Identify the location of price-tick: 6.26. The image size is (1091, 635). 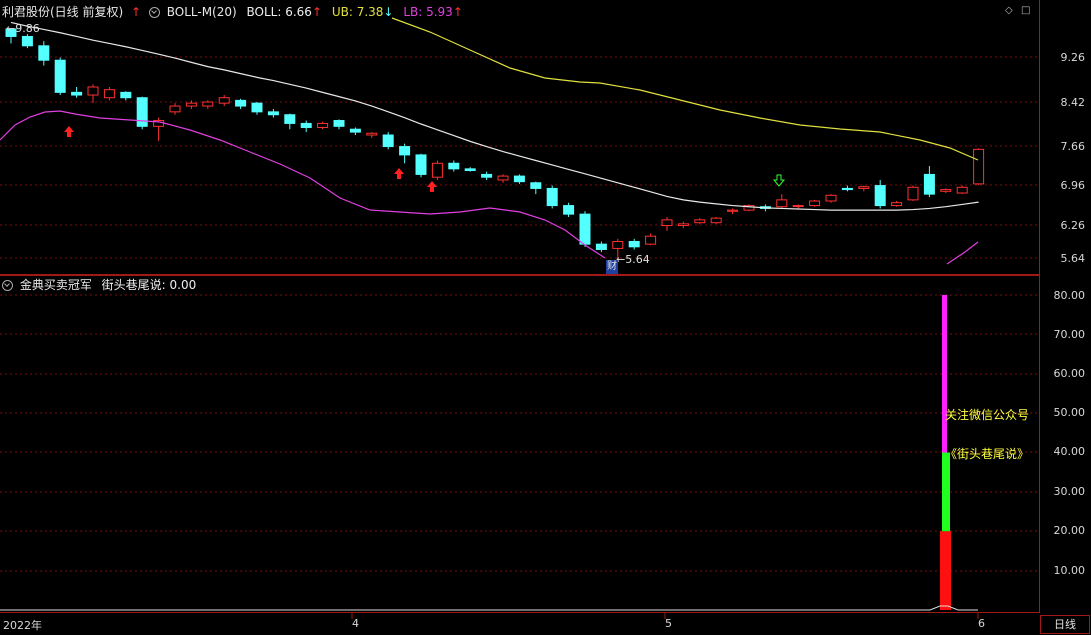
(1073, 225).